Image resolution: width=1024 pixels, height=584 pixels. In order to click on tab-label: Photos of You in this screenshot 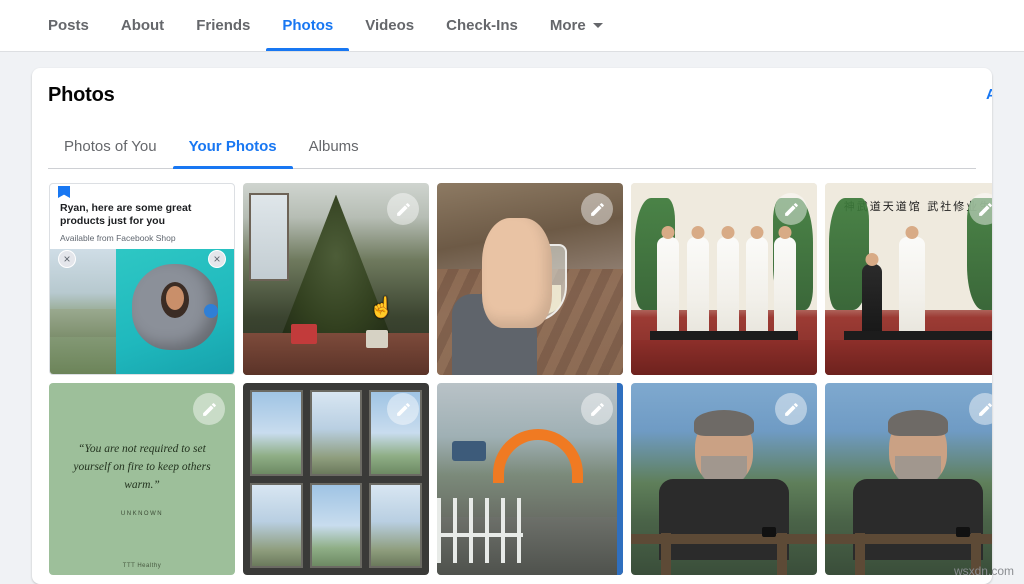, I will do `click(110, 146)`.